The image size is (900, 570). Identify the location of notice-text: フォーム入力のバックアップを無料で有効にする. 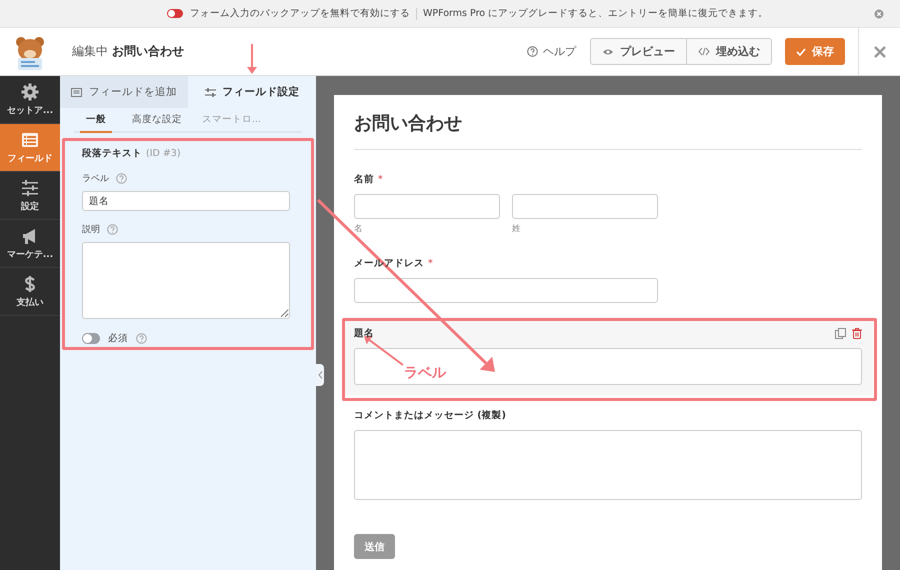
(300, 13).